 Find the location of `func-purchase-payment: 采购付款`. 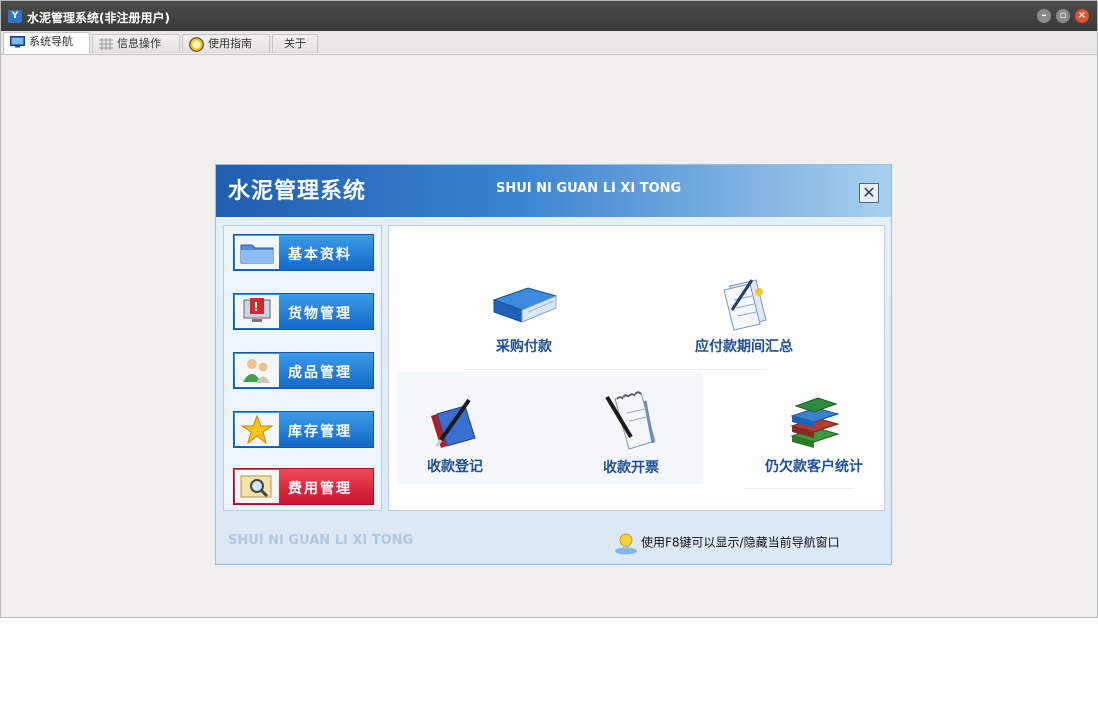

func-purchase-payment: 采购付款 is located at coordinates (524, 316).